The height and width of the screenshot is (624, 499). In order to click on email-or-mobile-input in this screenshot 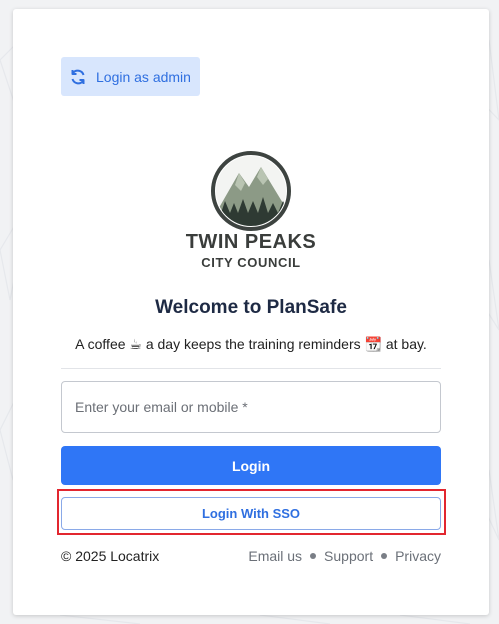, I will do `click(251, 407)`.